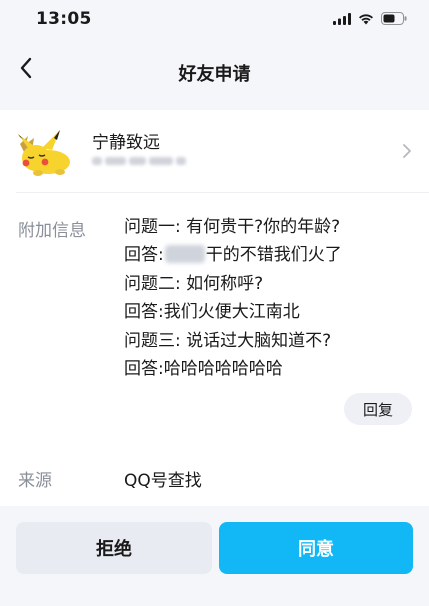 This screenshot has width=429, height=606. I want to click on battery-icon, so click(394, 19).